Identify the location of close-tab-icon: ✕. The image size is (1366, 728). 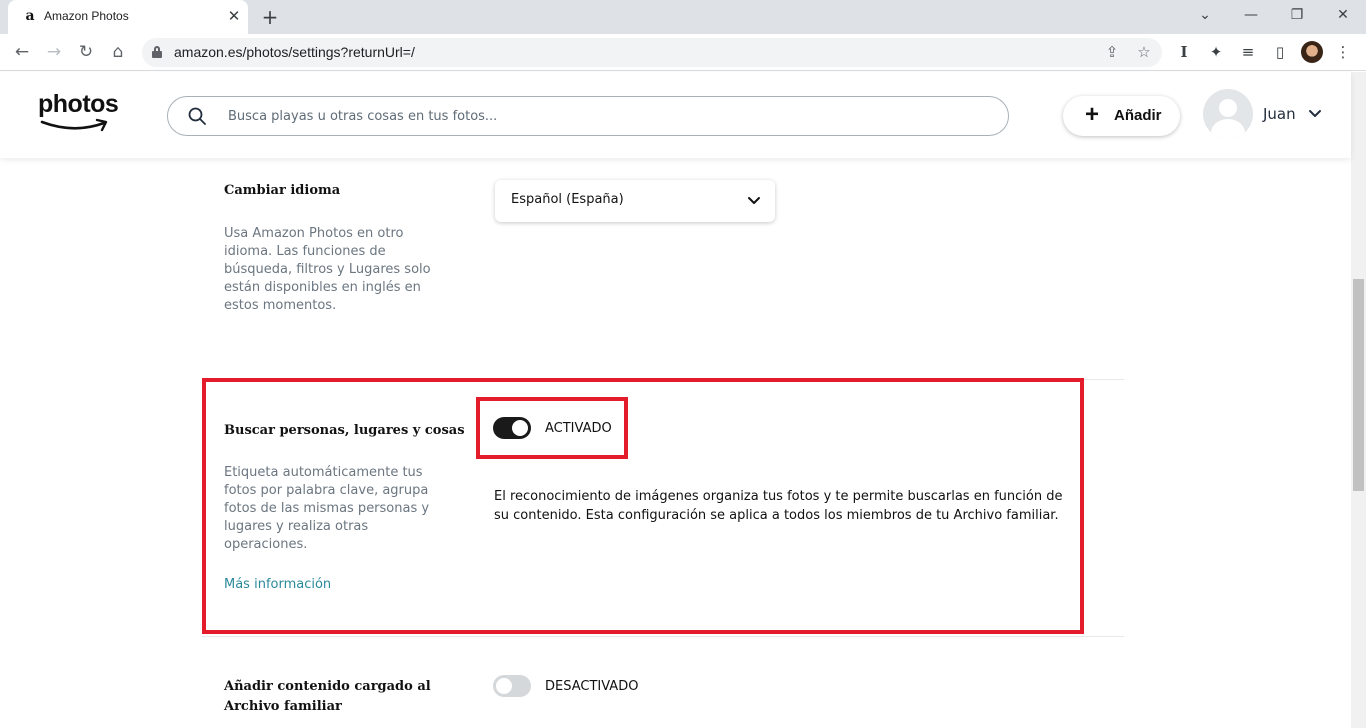
(234, 16).